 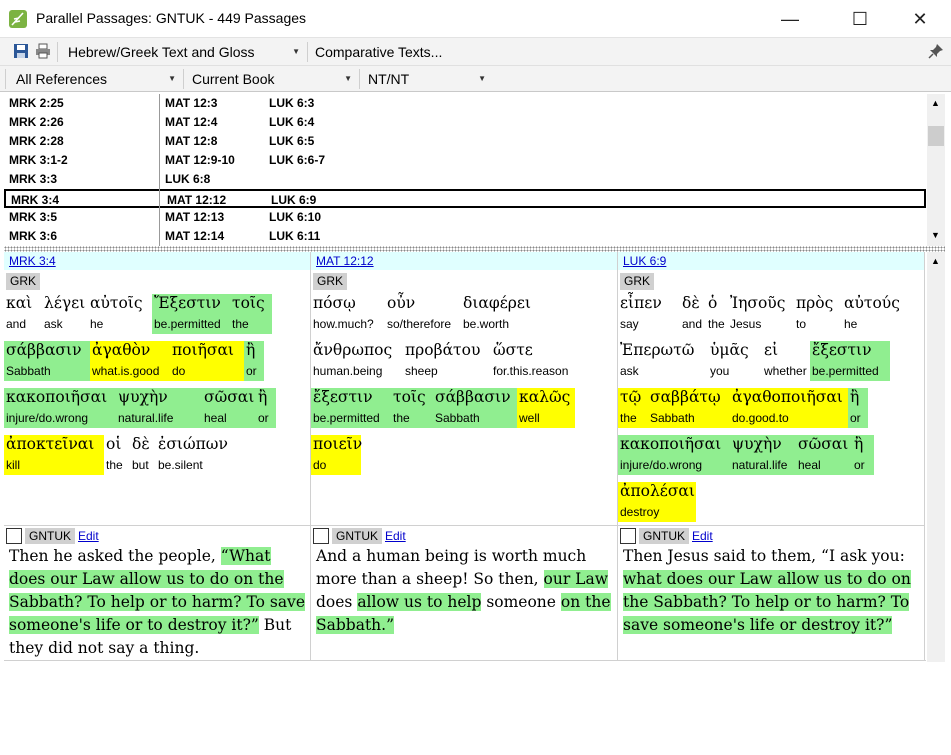 What do you see at coordinates (786, 361) in the screenshot?
I see `greek-word: εἰ whether` at bounding box center [786, 361].